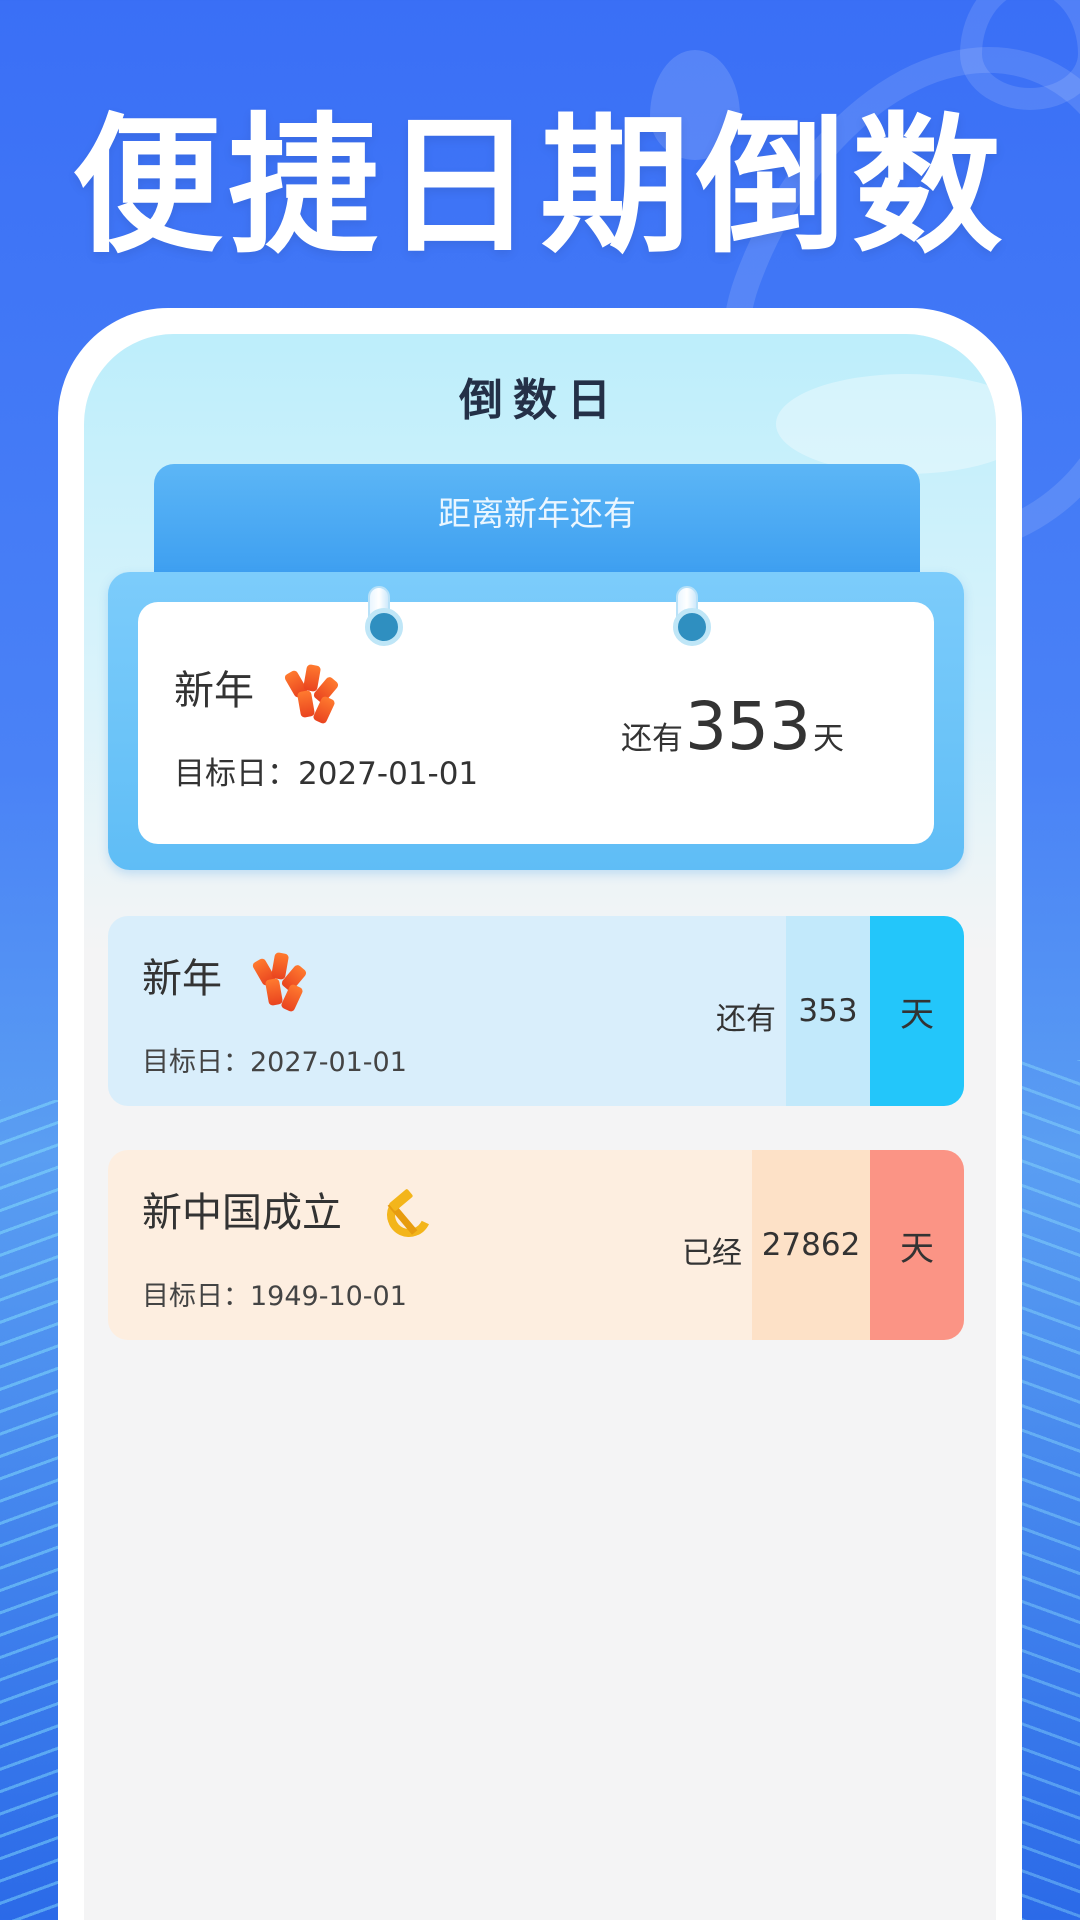 The height and width of the screenshot is (1920, 1080). I want to click on featured-days-number: 353, so click(748, 726).